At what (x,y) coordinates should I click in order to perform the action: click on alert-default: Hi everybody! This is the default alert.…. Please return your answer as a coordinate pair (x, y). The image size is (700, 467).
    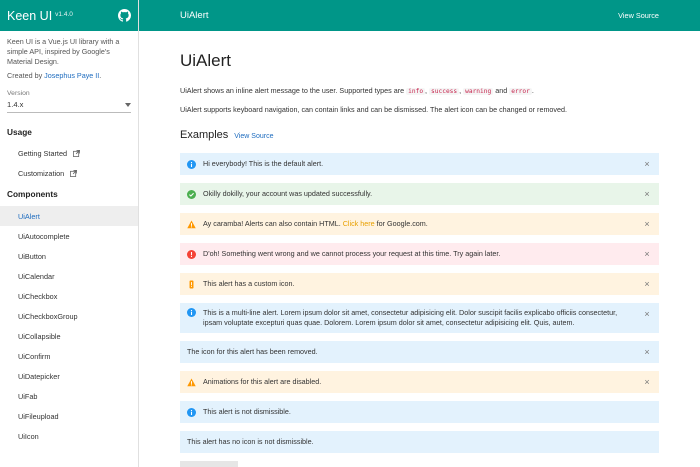
    Looking at the image, I should click on (419, 164).